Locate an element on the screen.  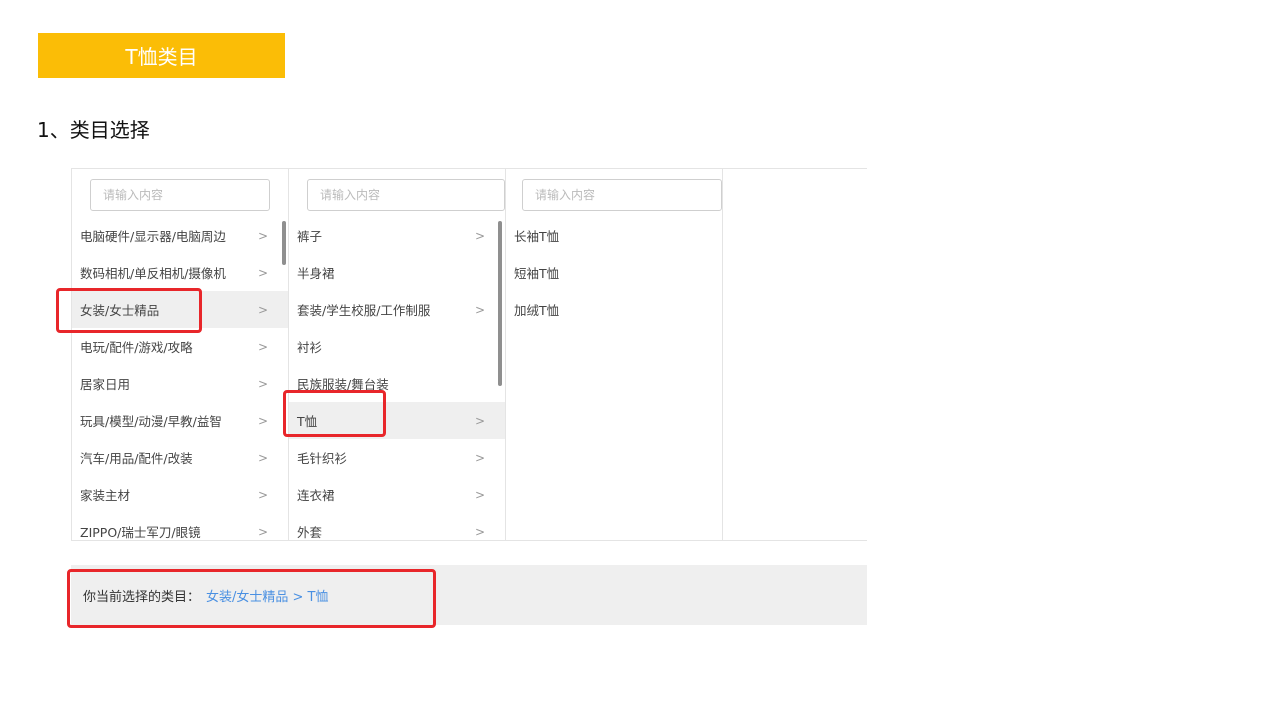
category-item: 电玩/配件/游戏/攻略 > is located at coordinates (180, 346).